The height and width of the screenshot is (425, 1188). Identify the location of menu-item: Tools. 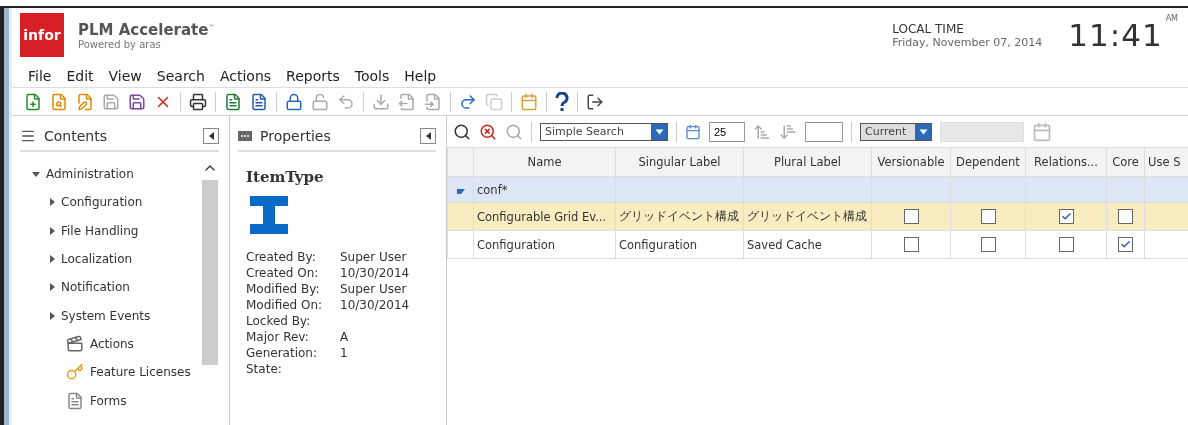
(372, 76).